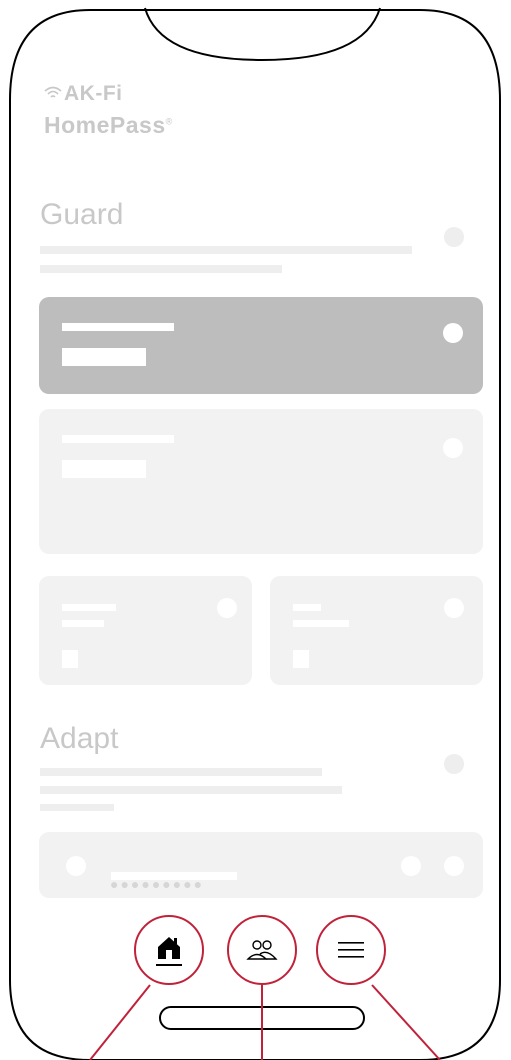  I want to click on guard-card-selected, so click(261, 345).